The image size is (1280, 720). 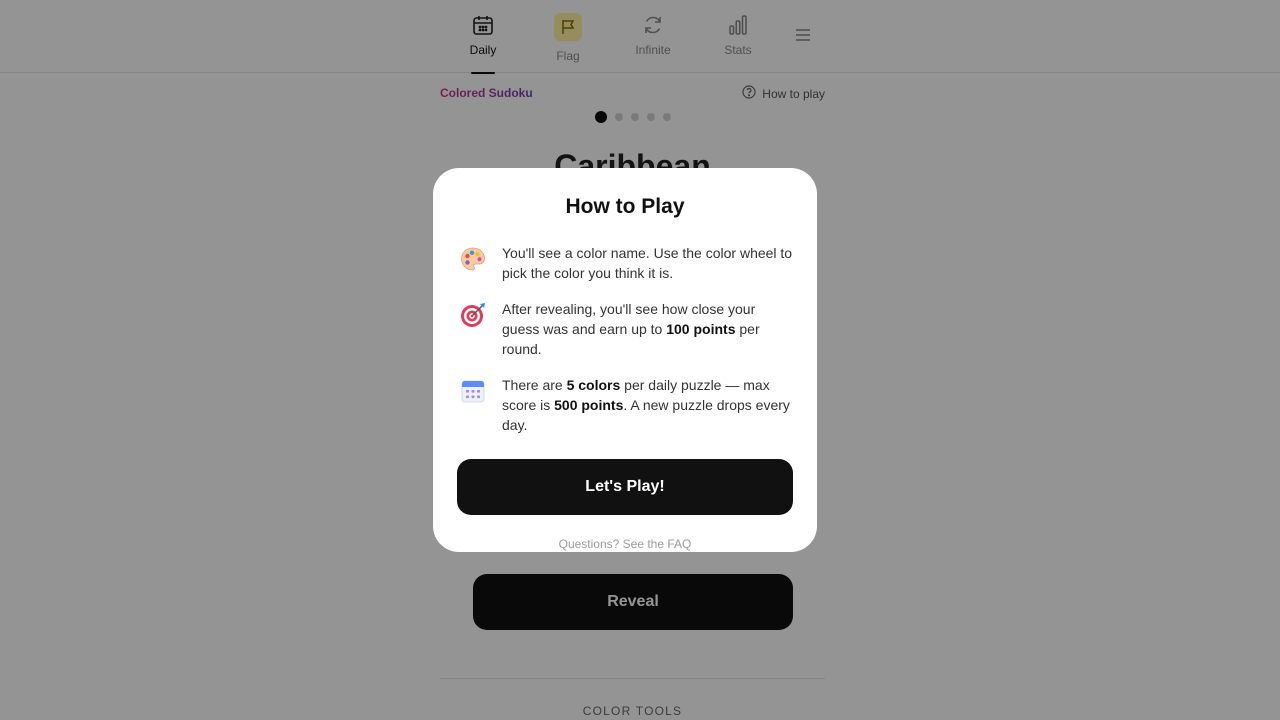 What do you see at coordinates (473, 391) in the screenshot?
I see `calendar-icon` at bounding box center [473, 391].